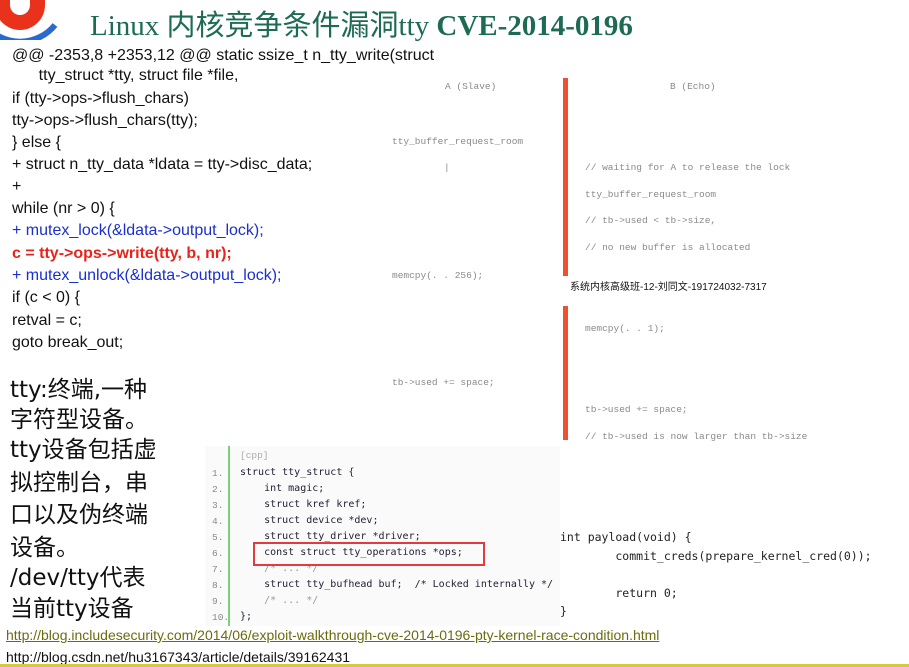 This screenshot has height=667, width=909. Describe the element at coordinates (218, 505) in the screenshot. I see `line-number: 3.` at that location.